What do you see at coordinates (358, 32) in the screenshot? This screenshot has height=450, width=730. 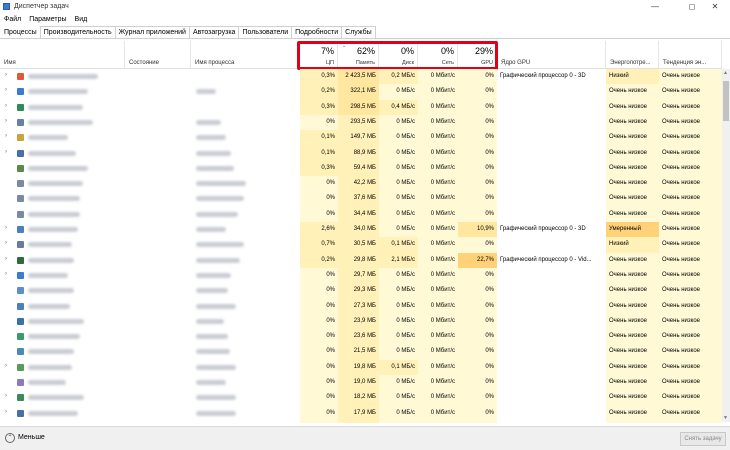 I see `tab-services: Службы` at bounding box center [358, 32].